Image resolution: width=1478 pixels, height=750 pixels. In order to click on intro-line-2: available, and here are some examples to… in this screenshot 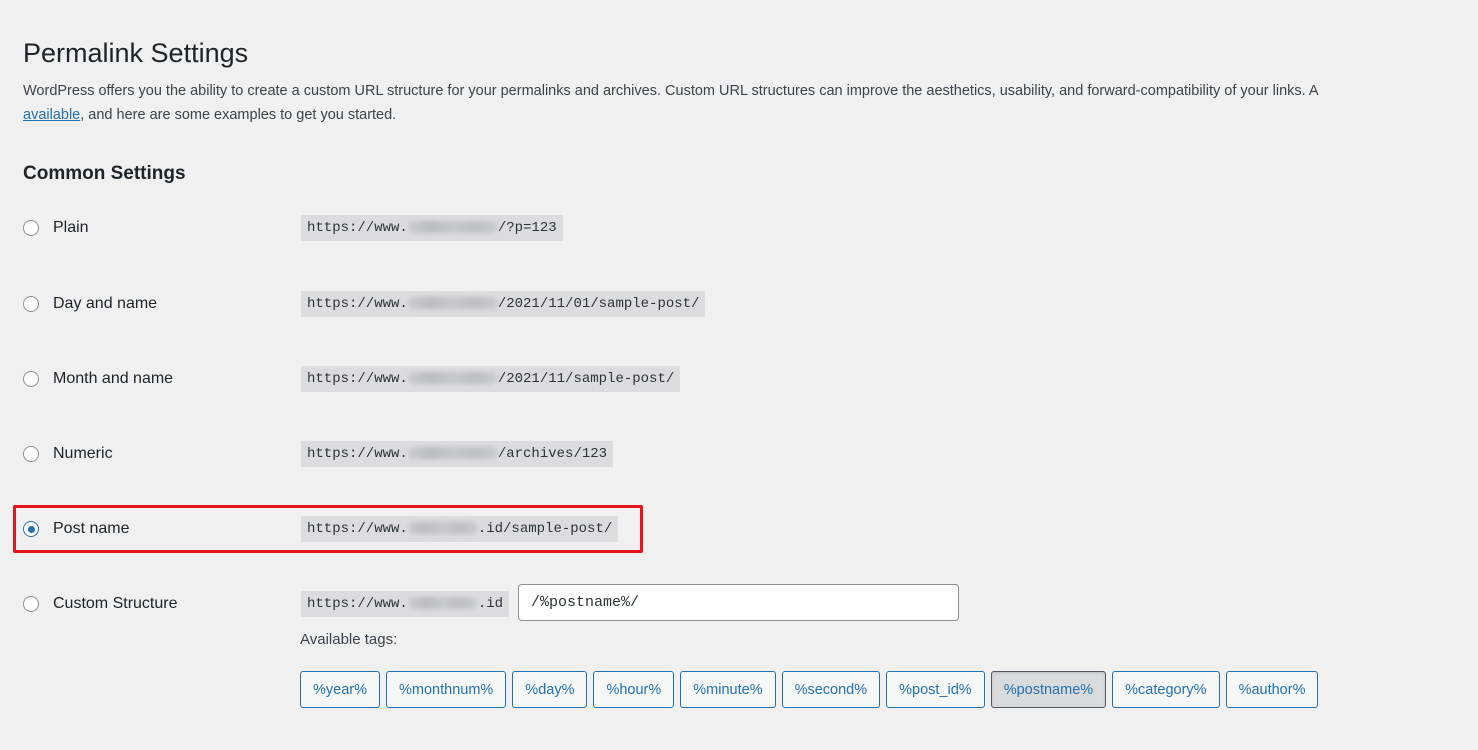, I will do `click(750, 115)`.